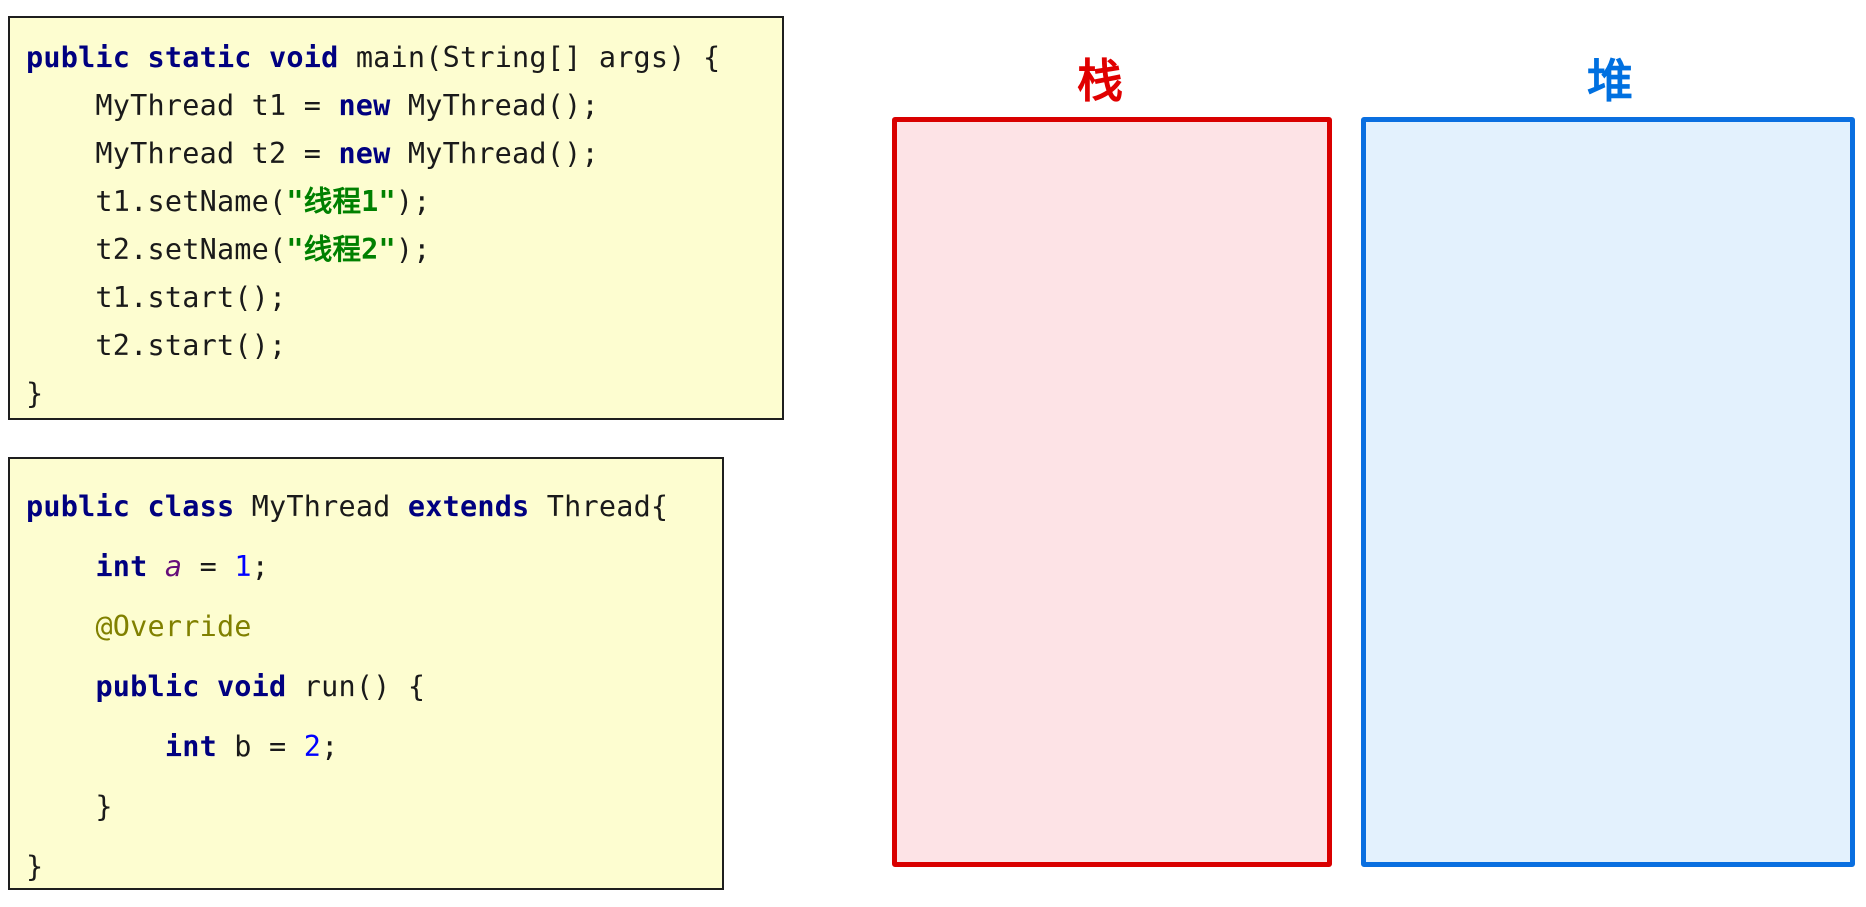 The width and height of the screenshot is (1866, 907). Describe the element at coordinates (396, 346) in the screenshot. I see `main-code-line: t2.start();` at that location.